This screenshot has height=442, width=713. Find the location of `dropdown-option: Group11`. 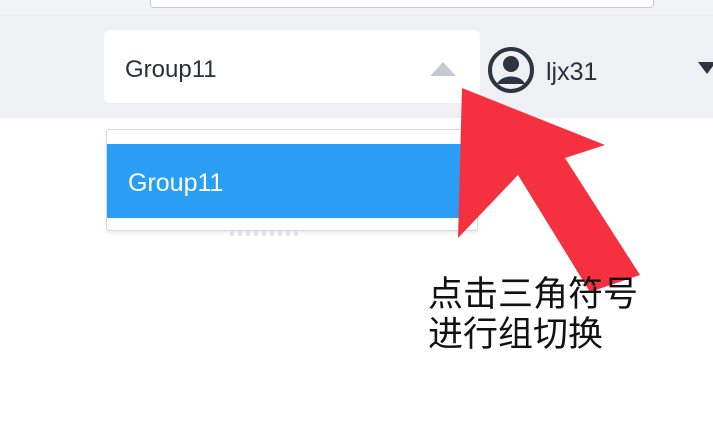

dropdown-option: Group11 is located at coordinates (292, 181).